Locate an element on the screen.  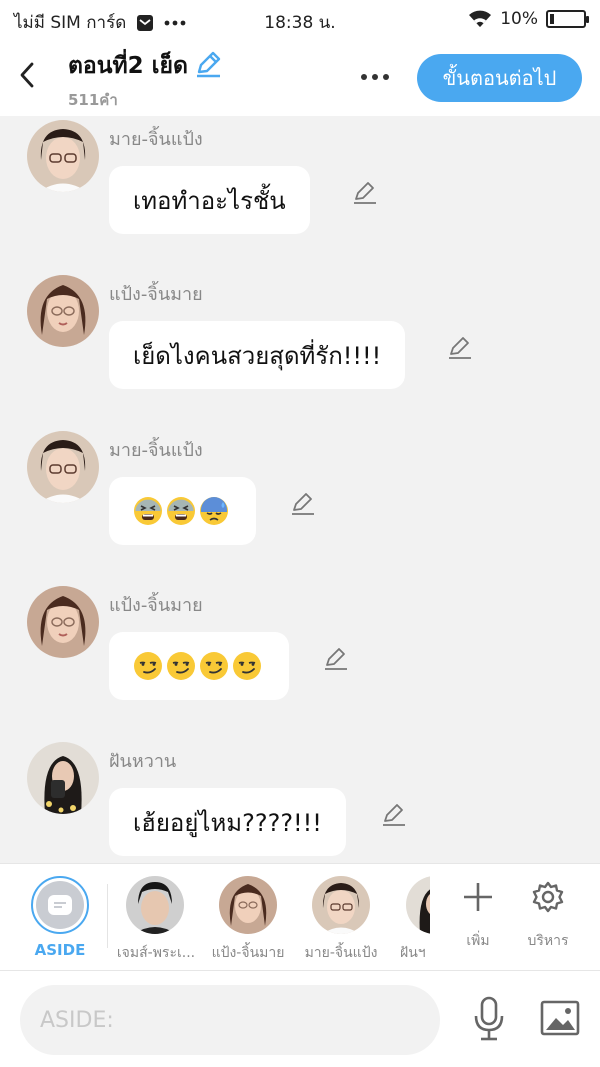
more-button is located at coordinates (375, 77).